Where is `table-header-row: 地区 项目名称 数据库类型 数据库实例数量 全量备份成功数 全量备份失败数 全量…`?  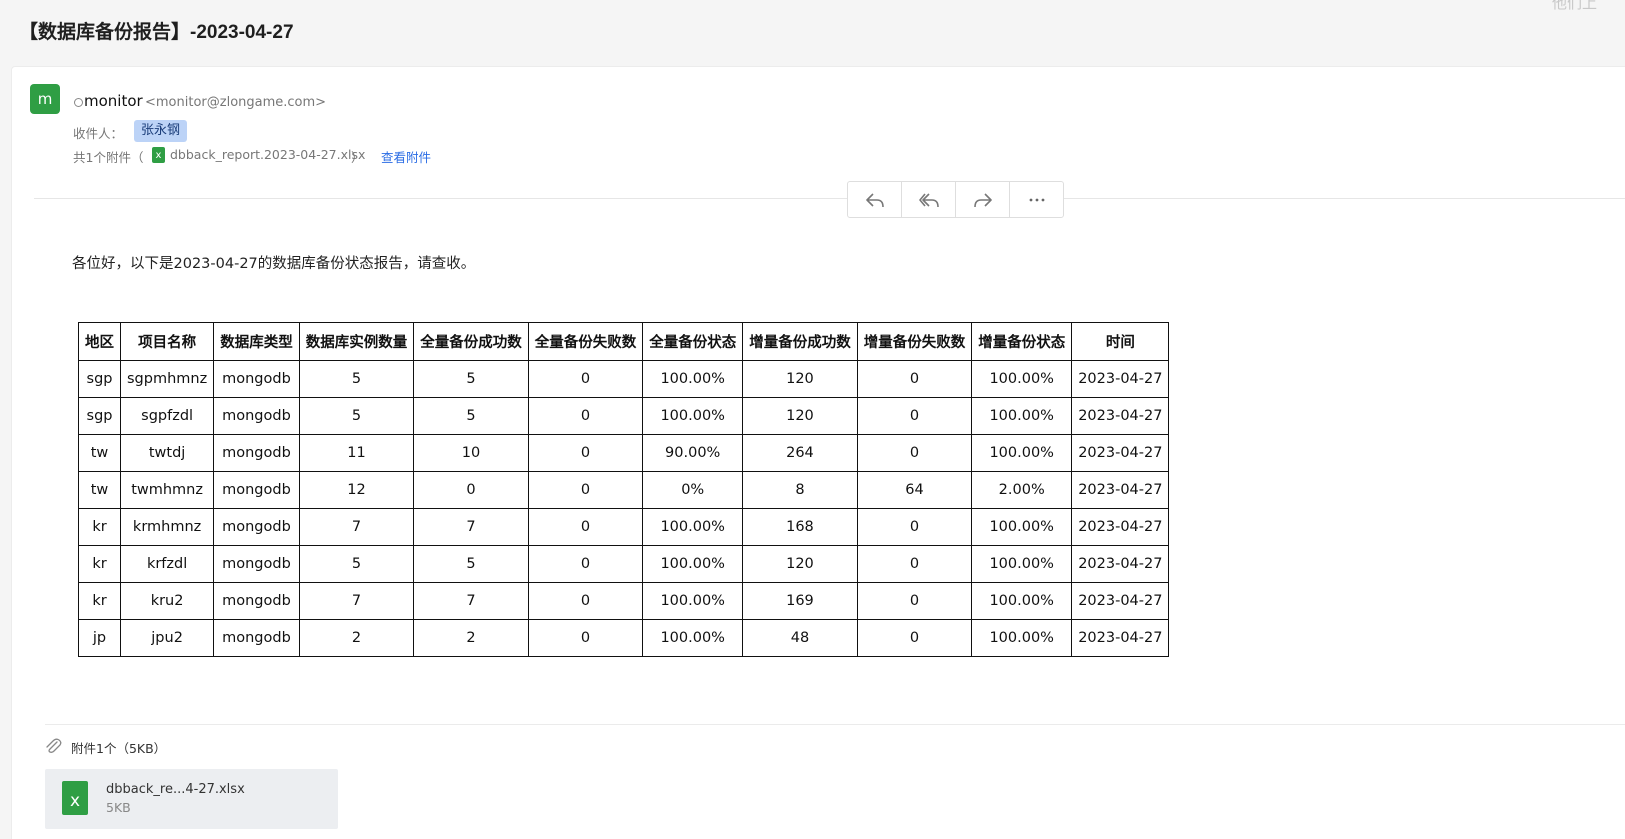
table-header-row: 地区 项目名称 数据库类型 数据库实例数量 全量备份成功数 全量备份失败数 全量… is located at coordinates (624, 341).